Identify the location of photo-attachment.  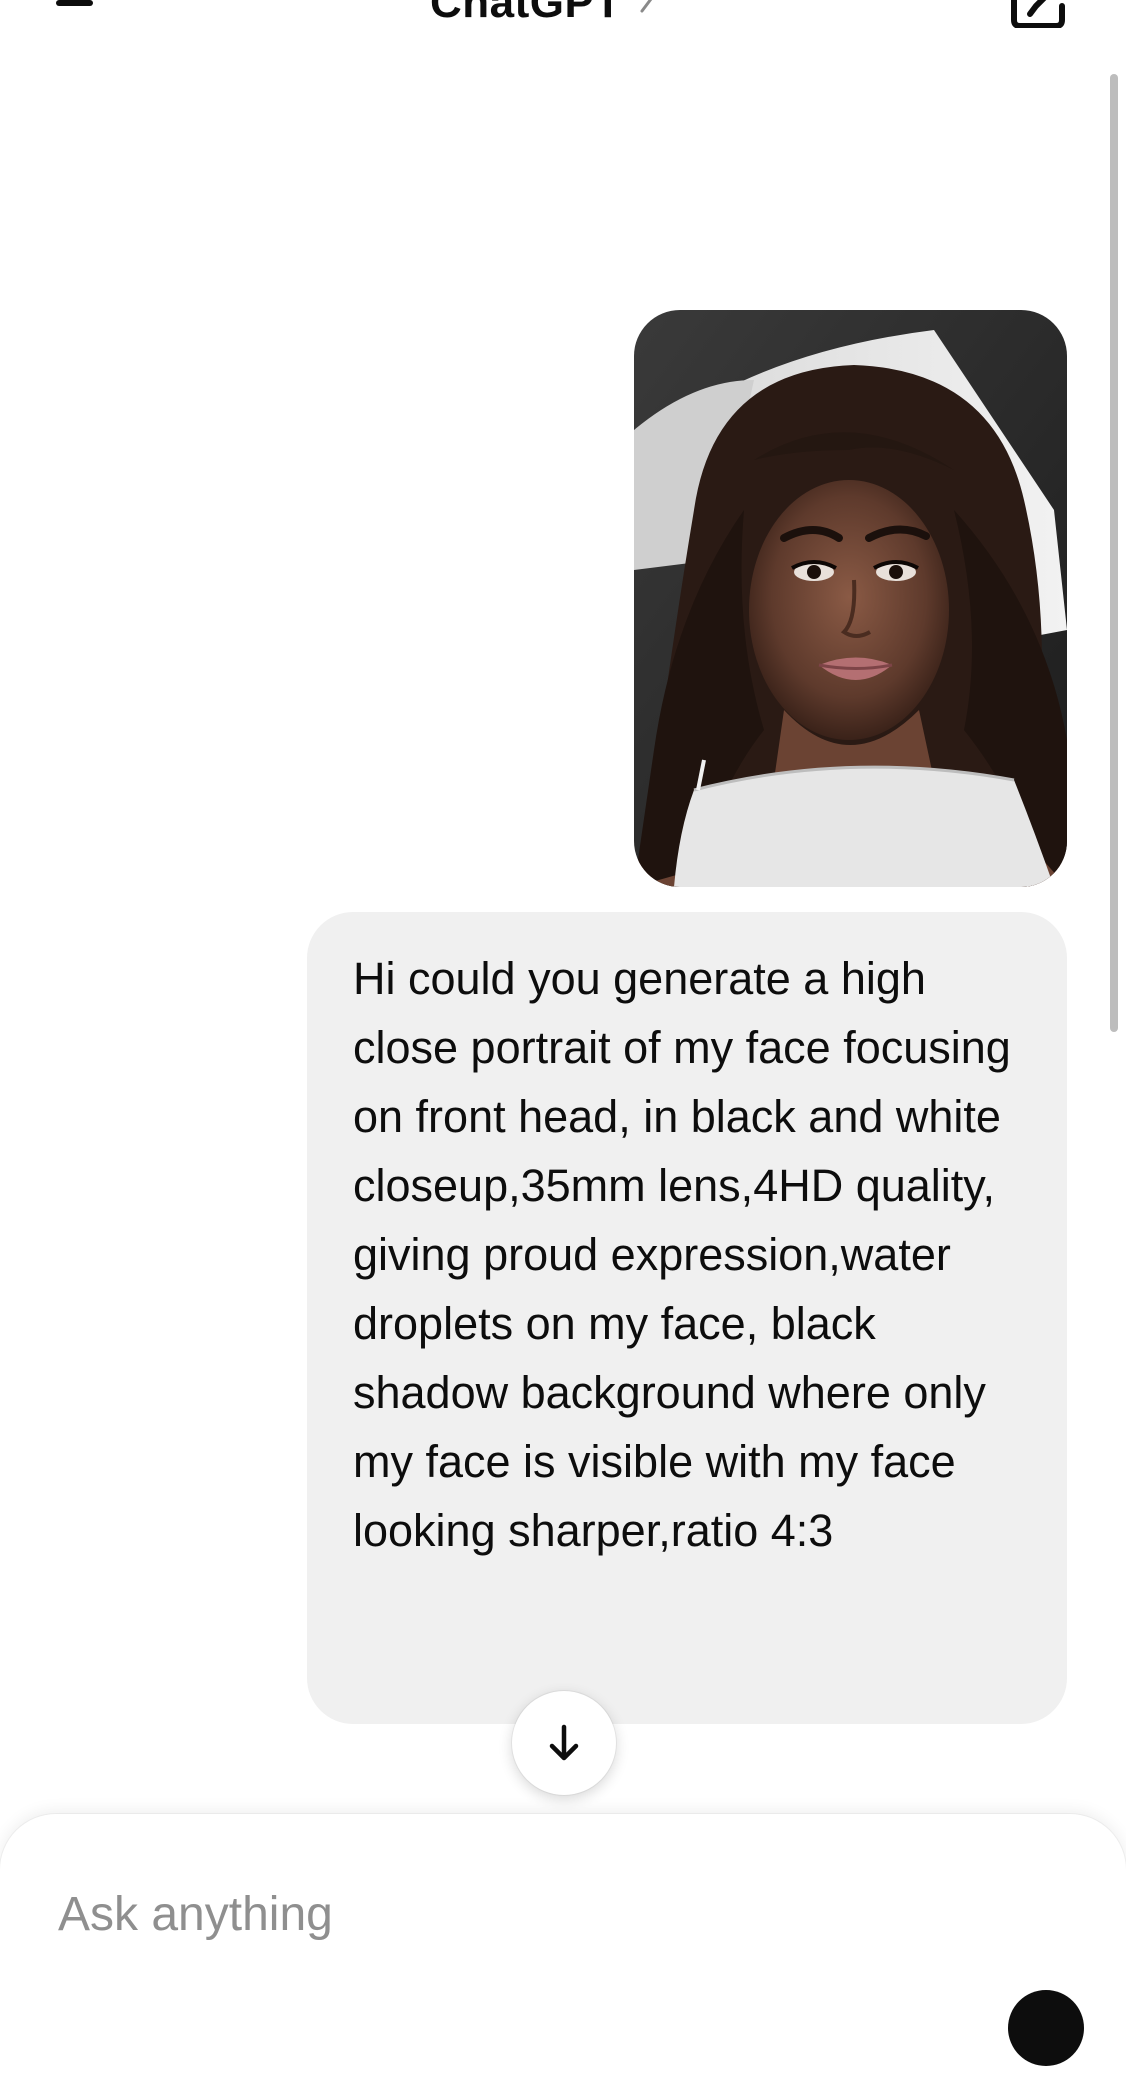
(850, 598).